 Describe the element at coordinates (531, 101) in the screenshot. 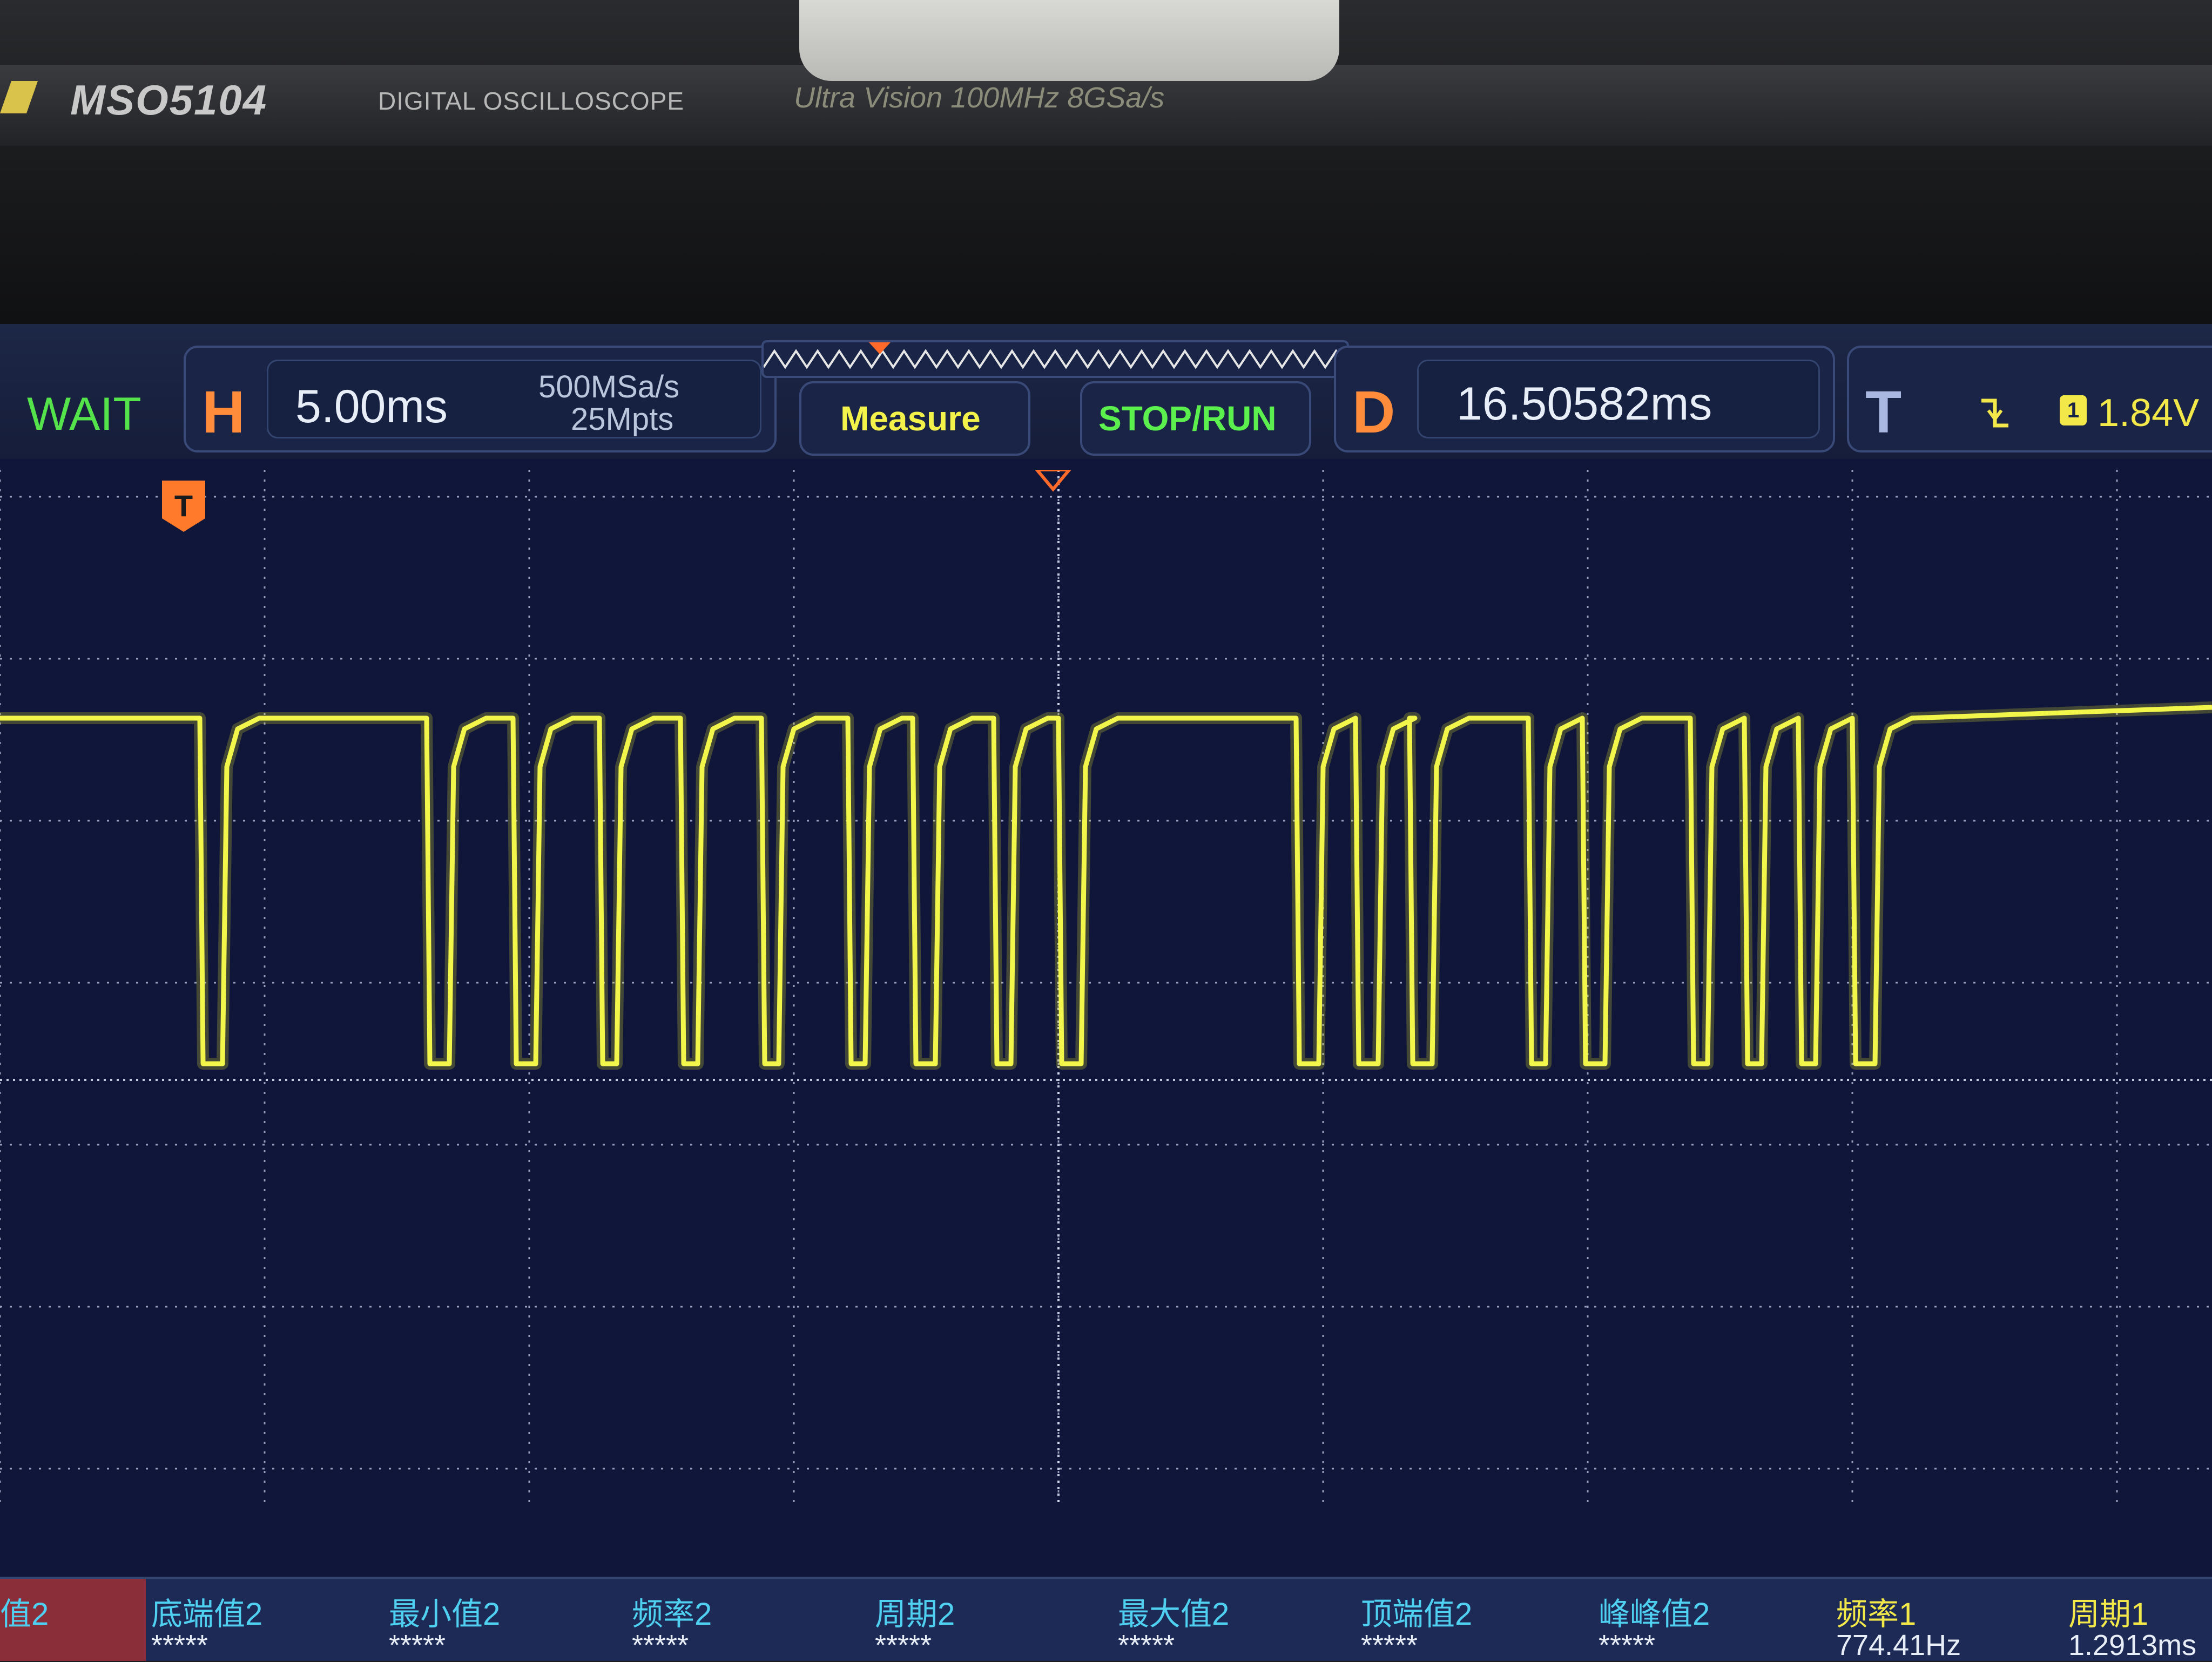

I see `device-description: DIGITAL OSCILLOSCOPE` at that location.